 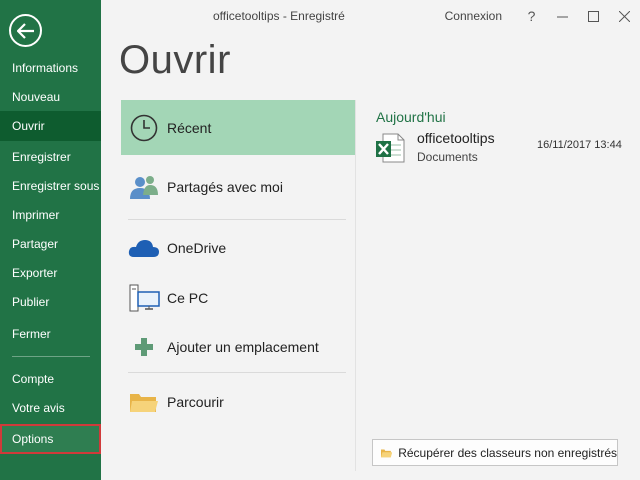 I want to click on clock-icon, so click(x=144, y=127).